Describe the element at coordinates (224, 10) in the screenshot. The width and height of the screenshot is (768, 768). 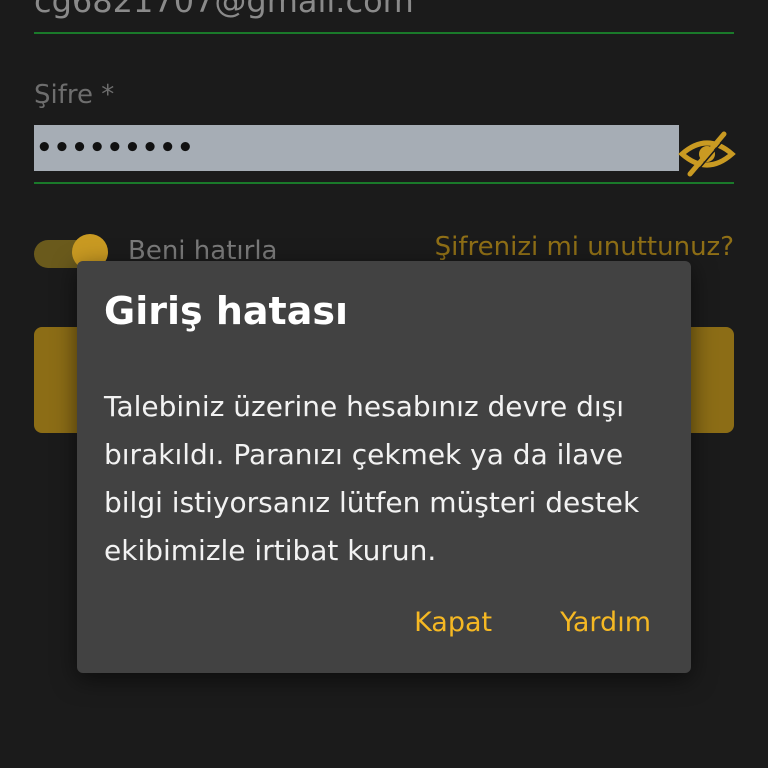
I see `email-field: cg6821707@gmail.com` at that location.